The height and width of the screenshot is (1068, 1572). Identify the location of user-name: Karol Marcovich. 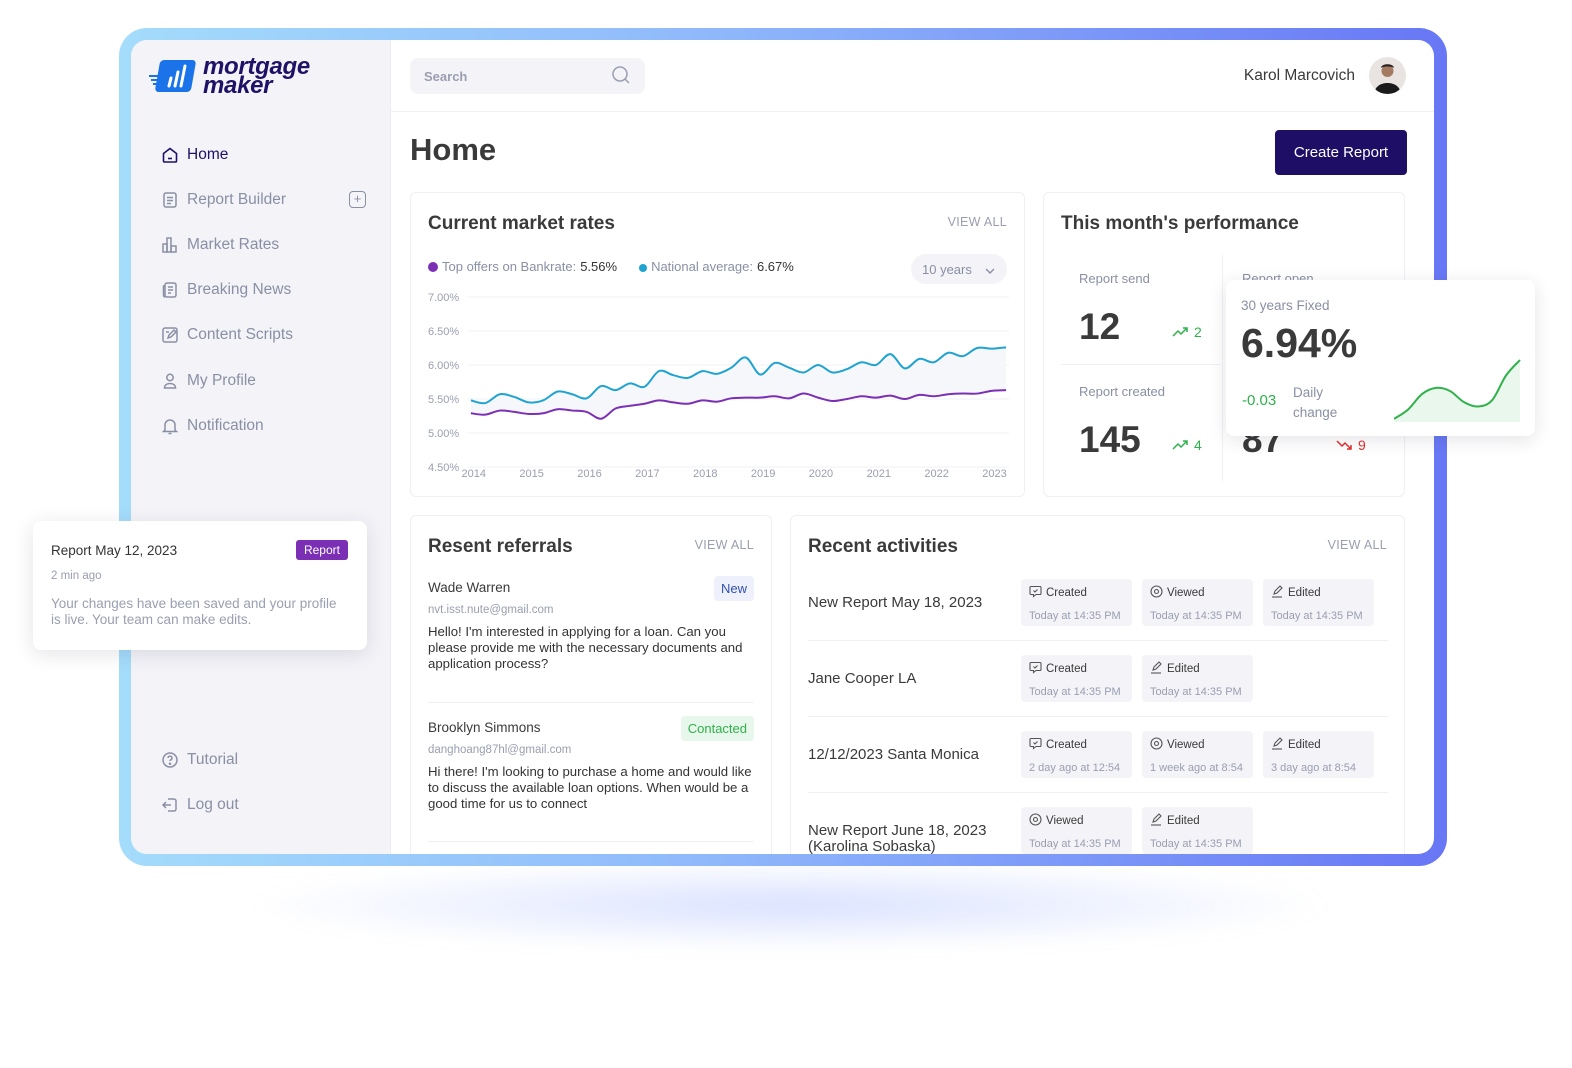
(1299, 75).